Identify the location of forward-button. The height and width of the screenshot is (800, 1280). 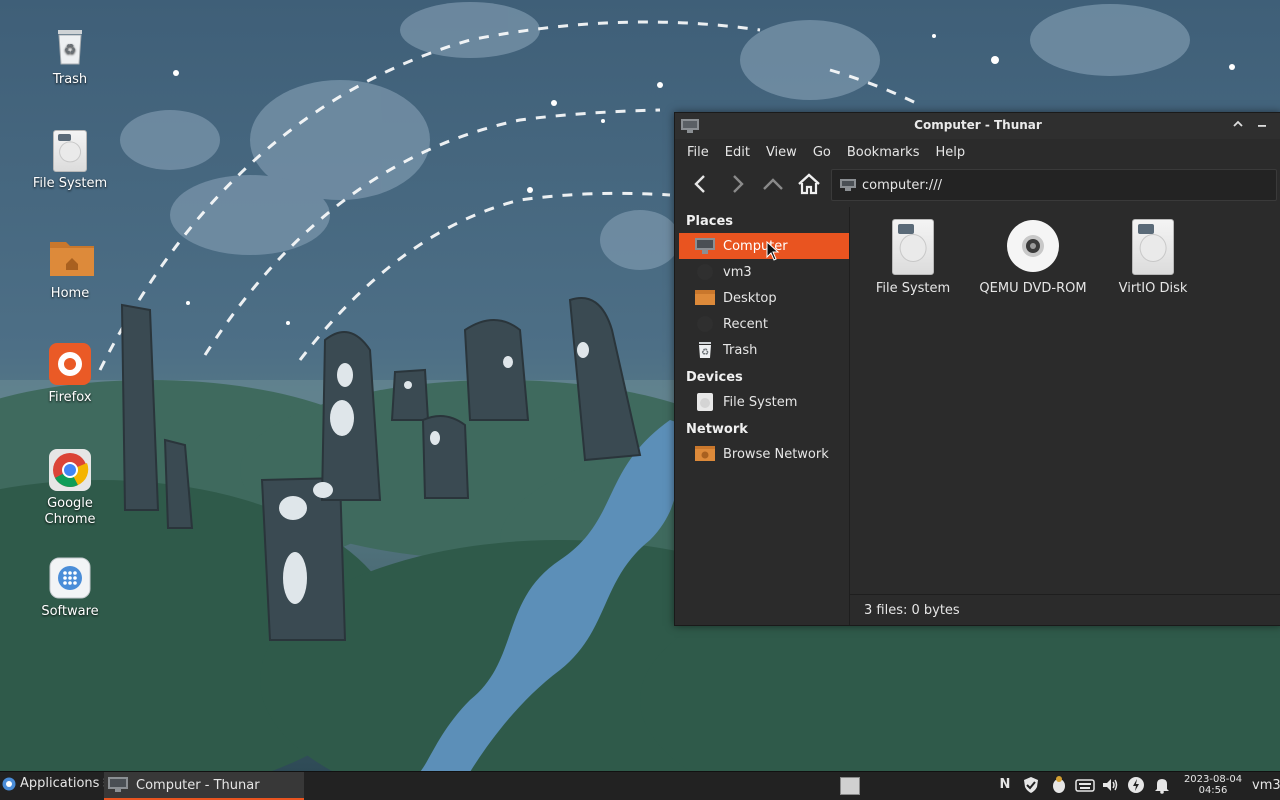
(737, 184).